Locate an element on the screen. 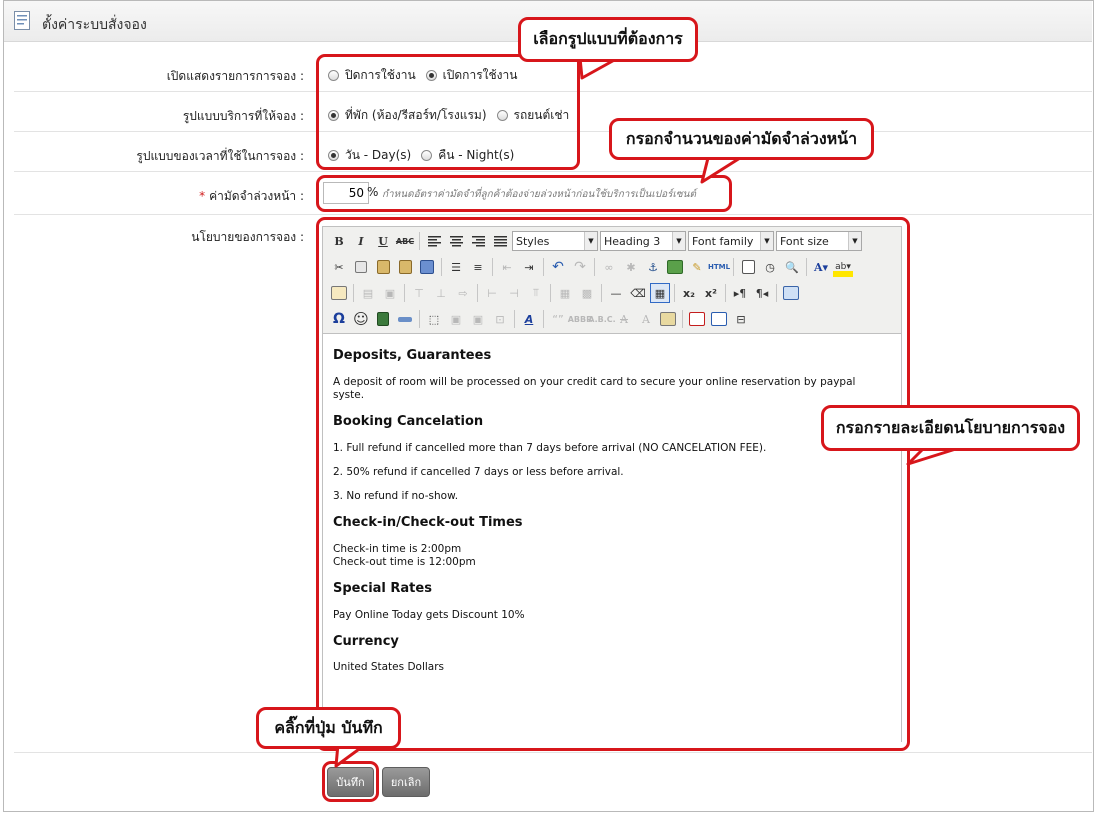 Image resolution: width=1096 pixels, height=813 pixels. callout-choose-format: เลือกรูปแบบที่ต้องการ is located at coordinates (608, 39).